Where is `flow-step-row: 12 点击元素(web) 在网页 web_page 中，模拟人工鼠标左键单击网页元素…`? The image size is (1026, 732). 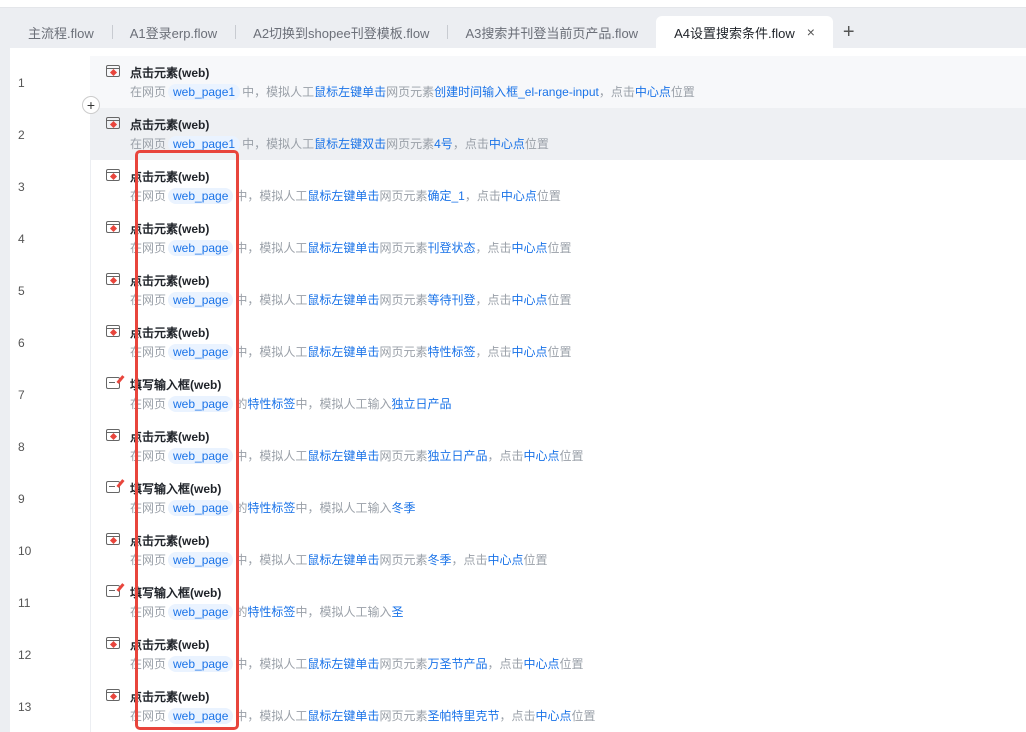
flow-step-row: 12 点击元素(web) 在网页 web_page 中，模拟人工鼠标左键单击网页元素… is located at coordinates (518, 654).